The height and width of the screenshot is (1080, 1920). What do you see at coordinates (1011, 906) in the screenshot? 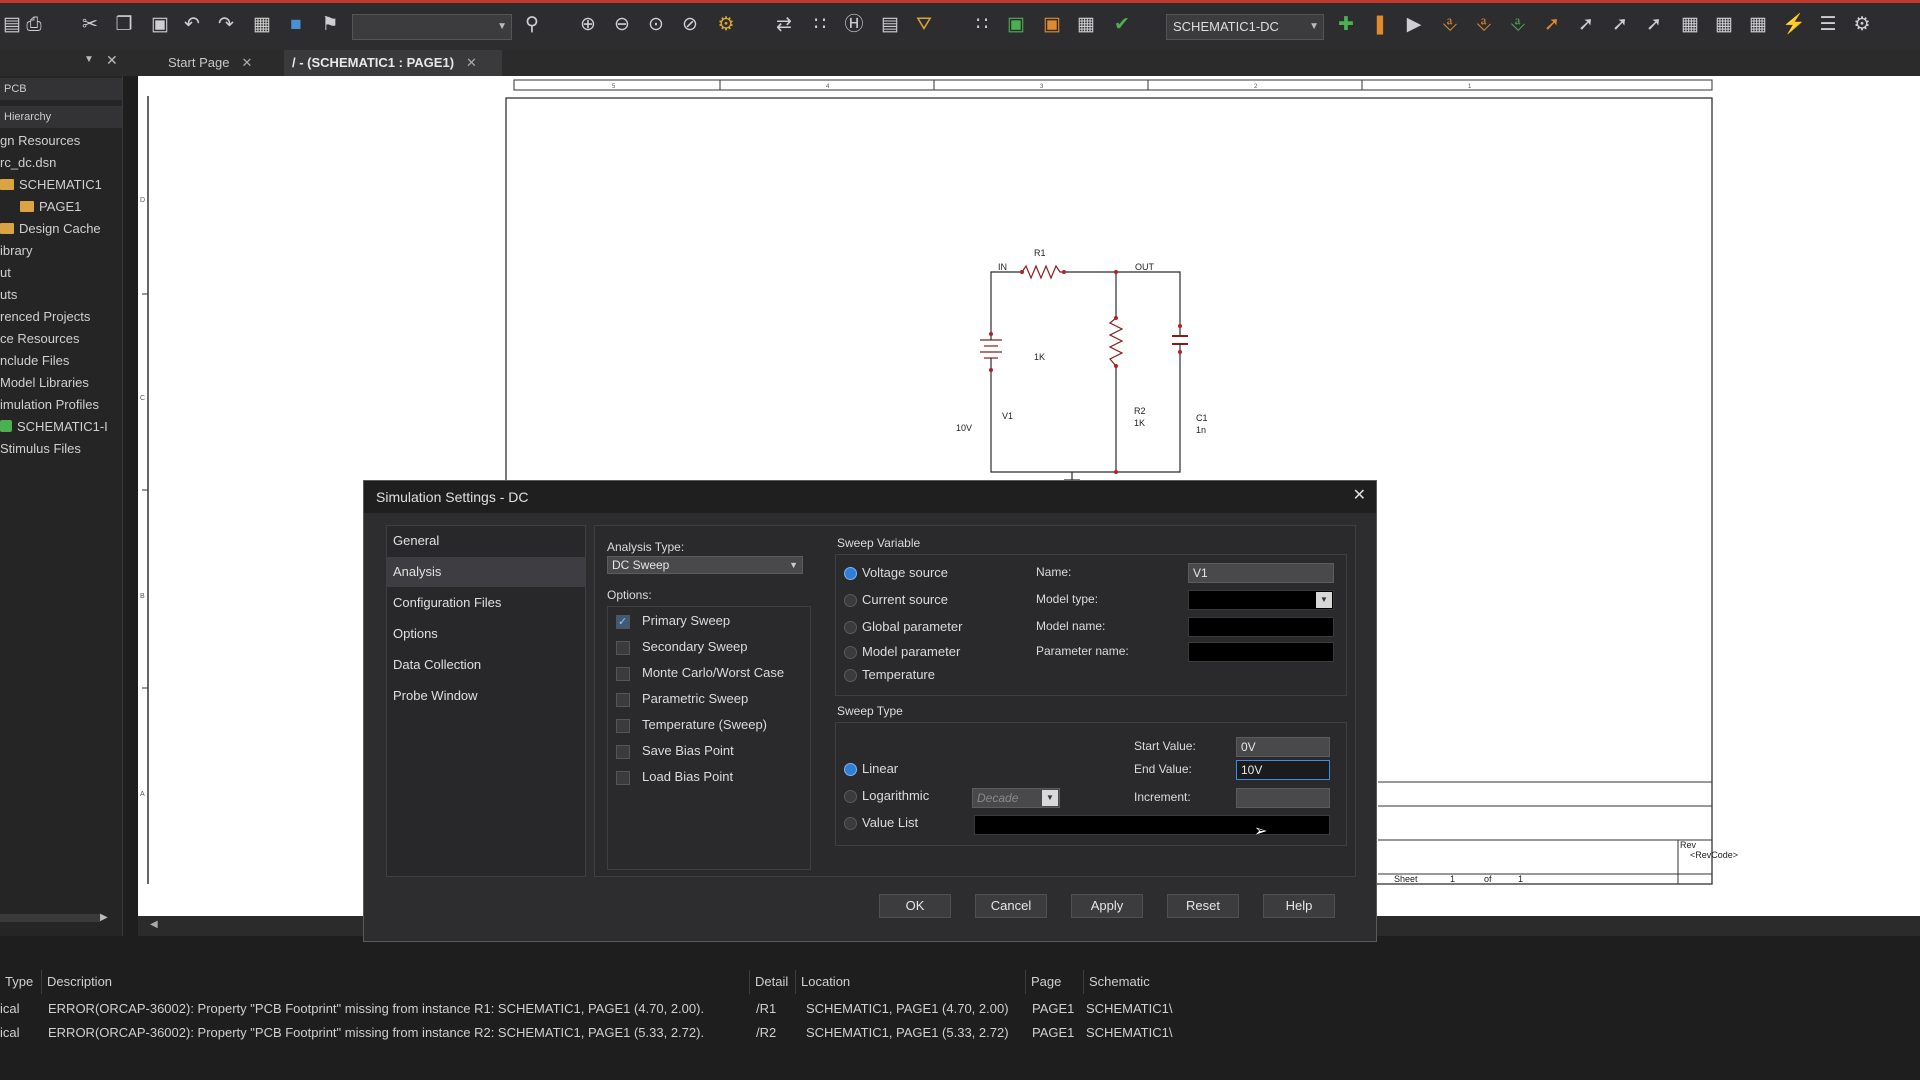
I see `cancel-button: Cancel` at bounding box center [1011, 906].